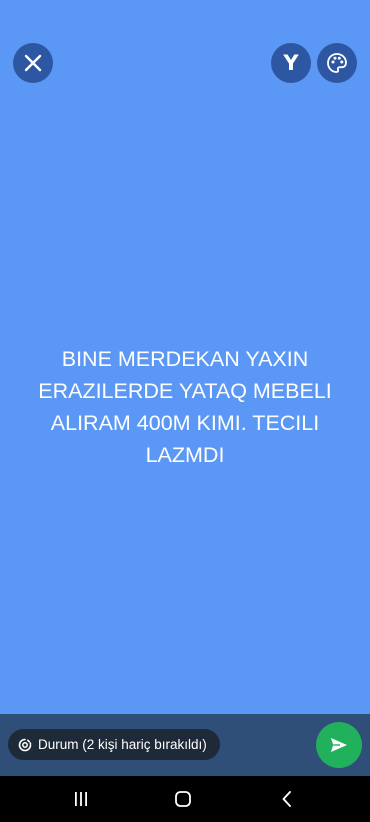  I want to click on send-icon, so click(339, 745).